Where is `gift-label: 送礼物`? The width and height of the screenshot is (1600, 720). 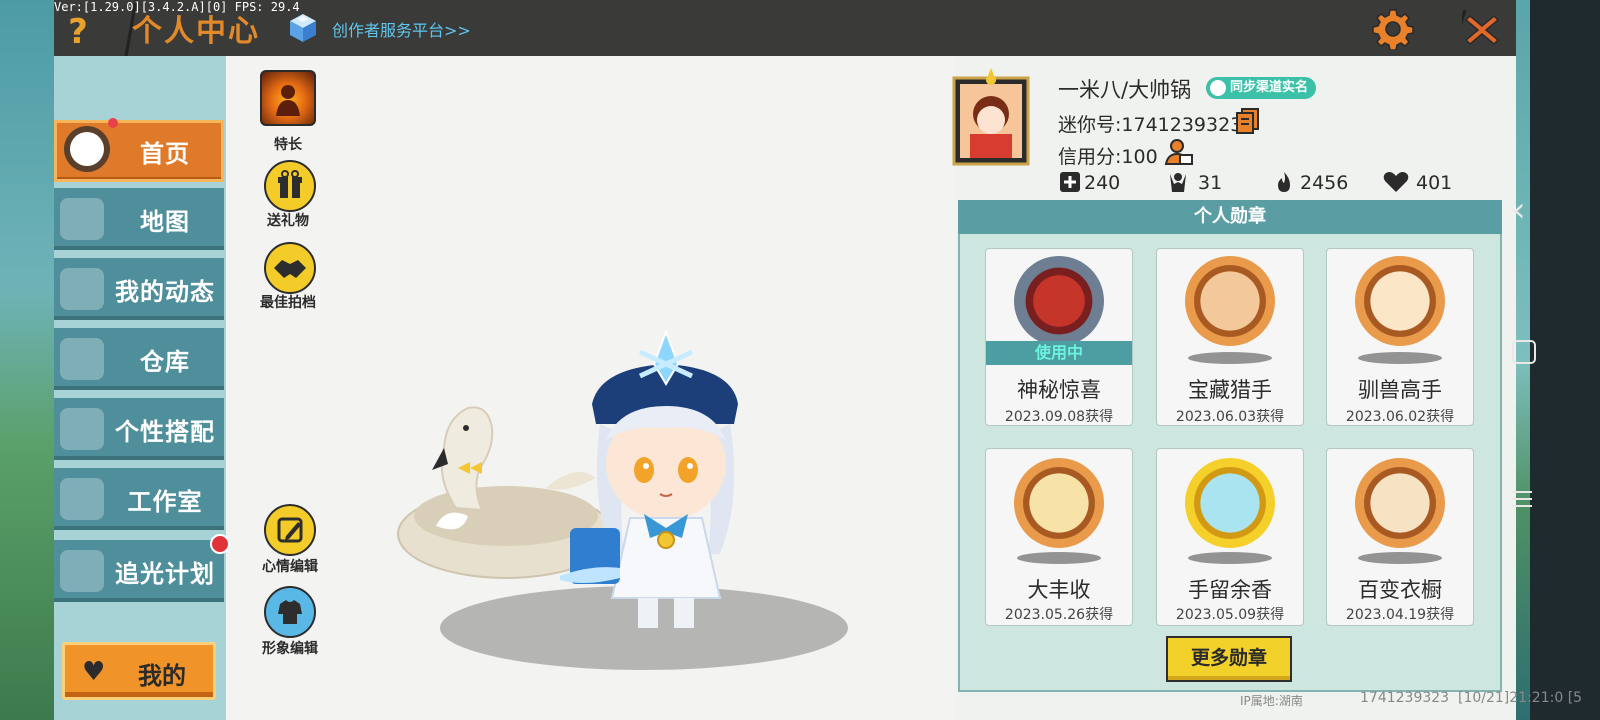
gift-label: 送礼物 is located at coordinates (288, 221).